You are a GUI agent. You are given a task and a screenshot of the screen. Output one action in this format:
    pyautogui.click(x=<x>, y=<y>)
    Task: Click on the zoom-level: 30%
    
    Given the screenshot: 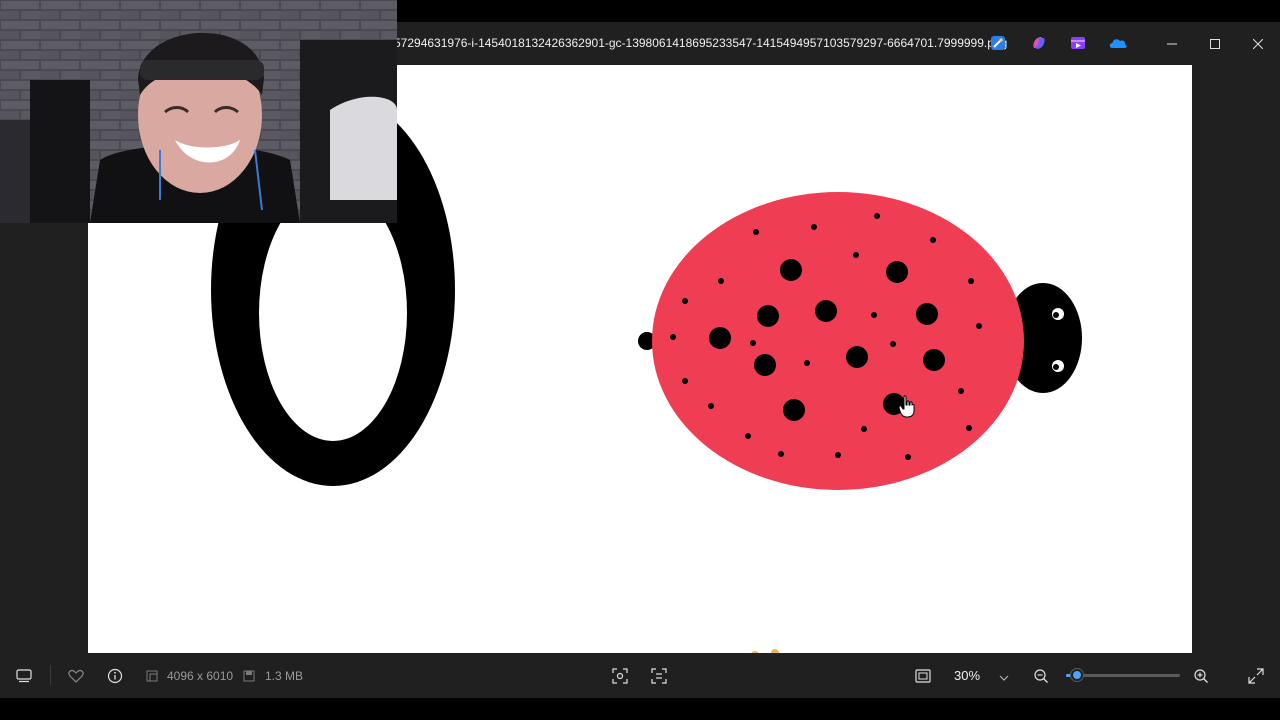 What is the action you would take?
    pyautogui.click(x=967, y=675)
    